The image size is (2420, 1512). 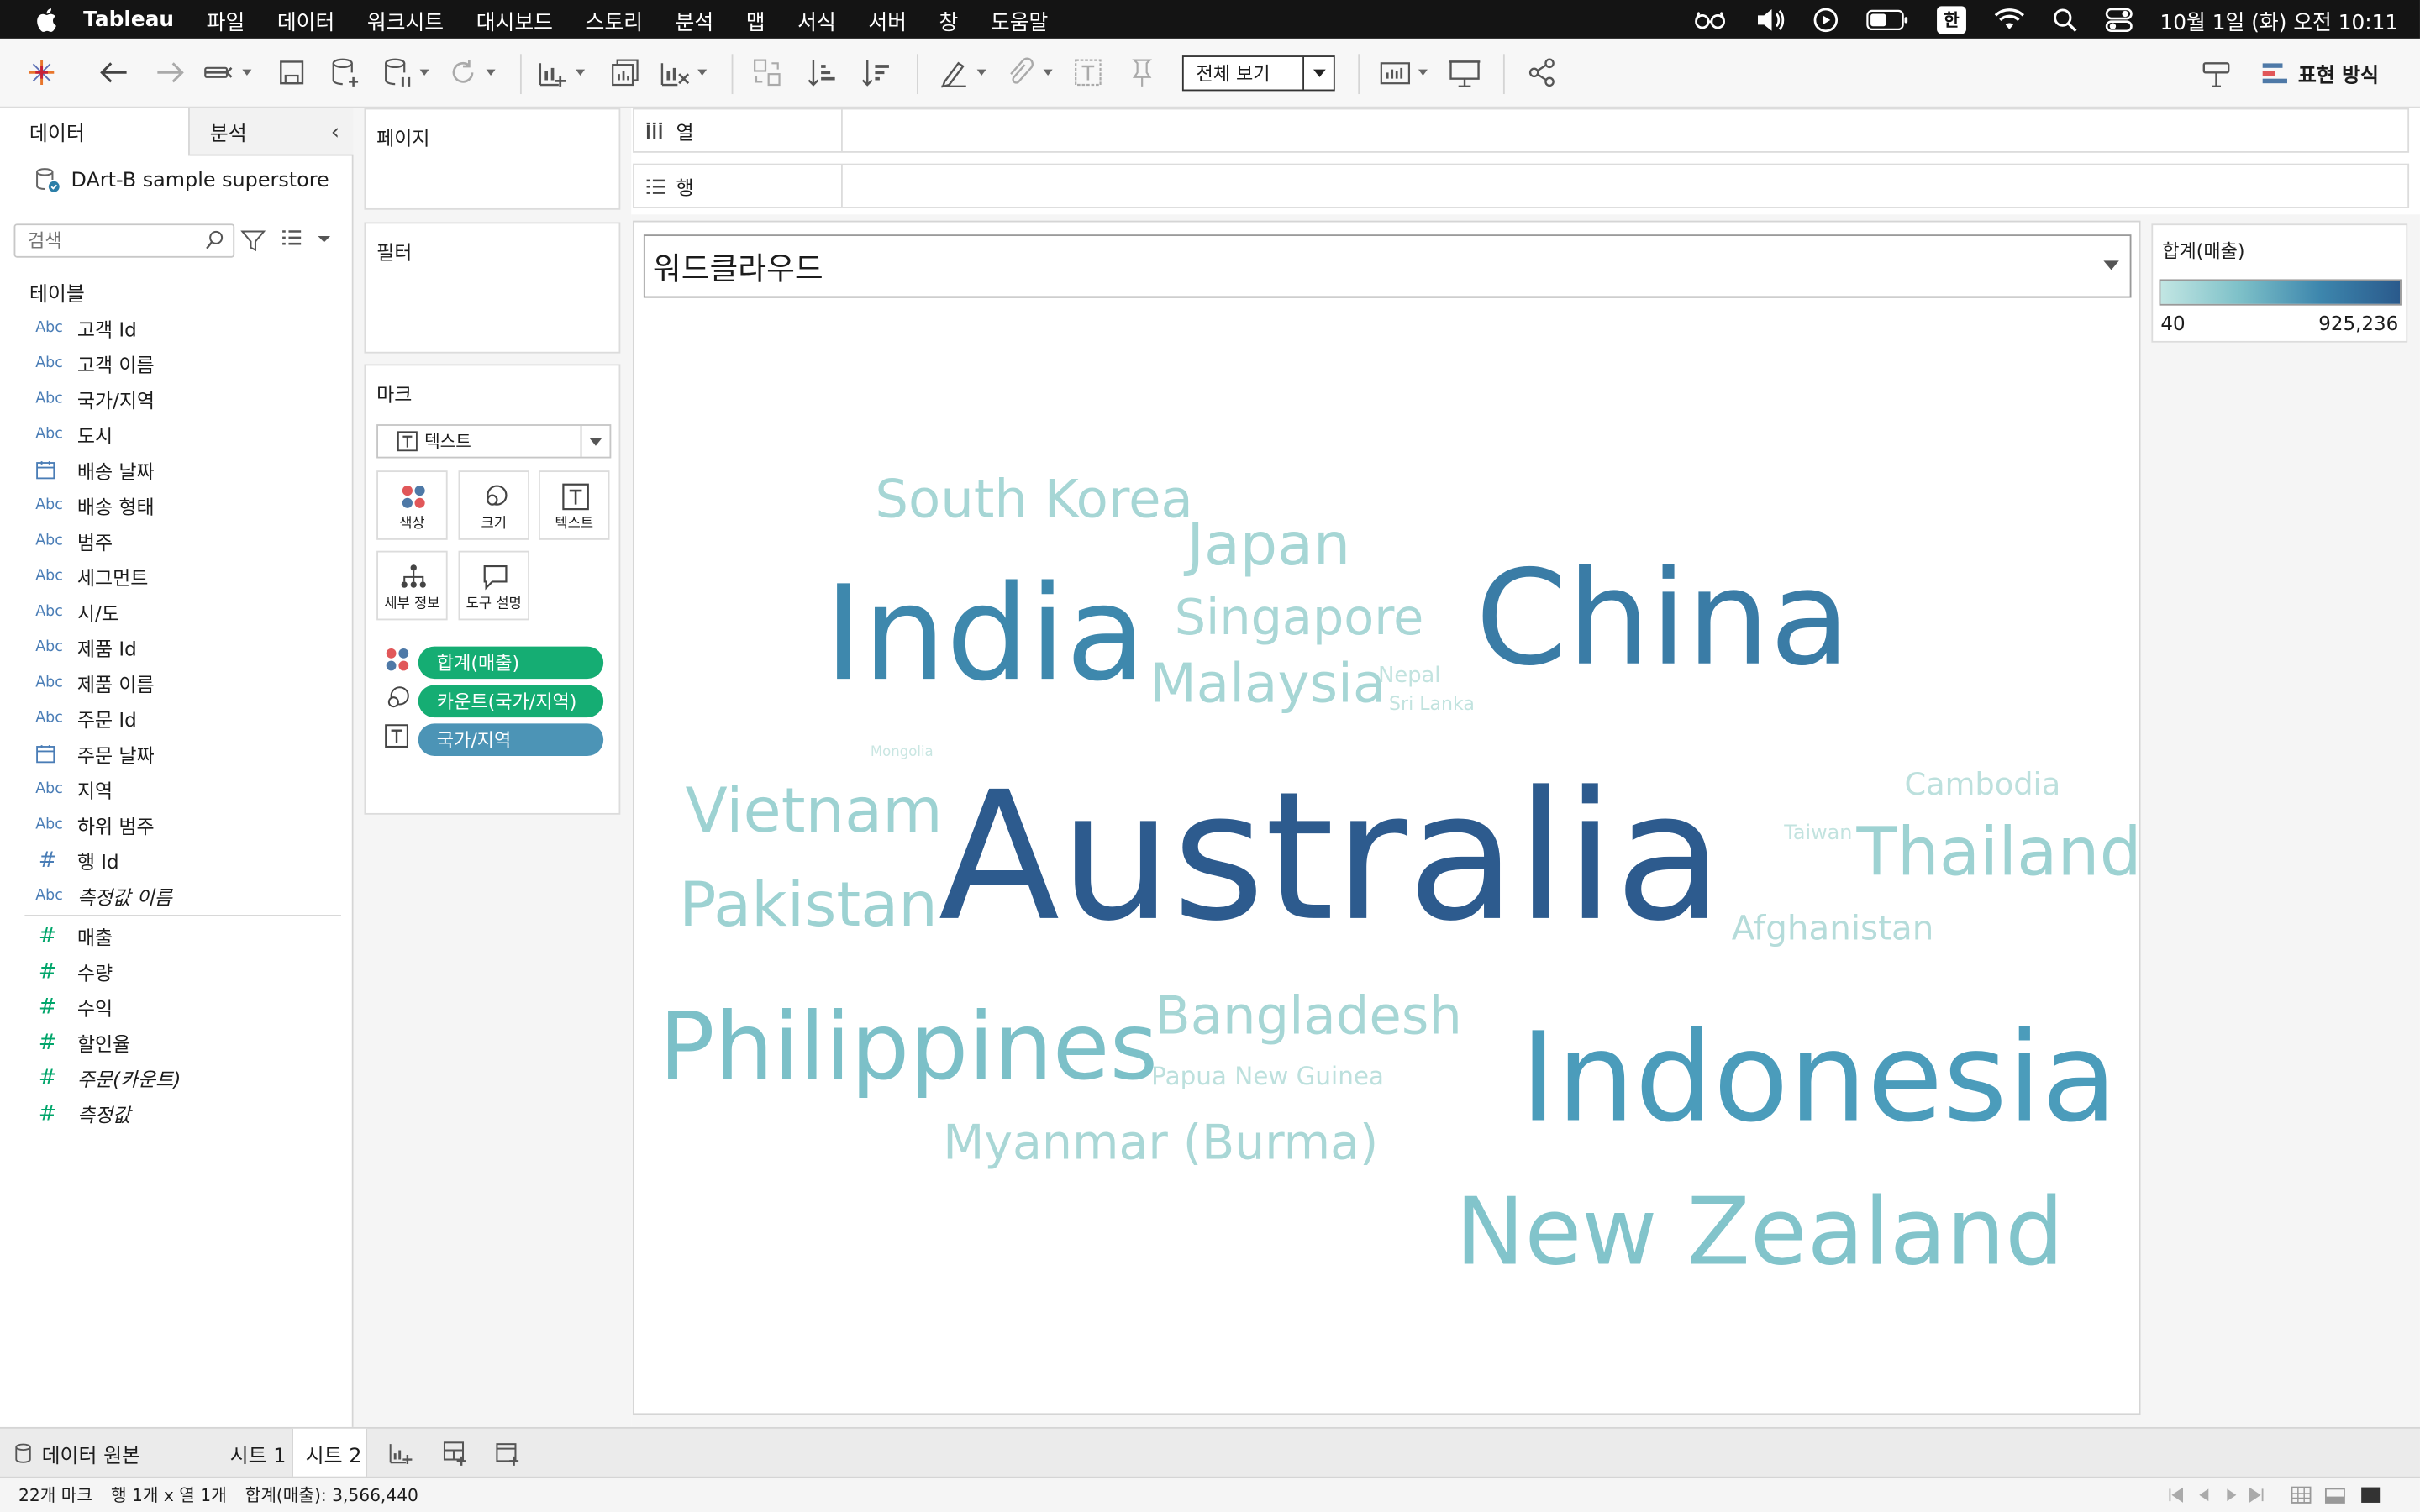 I want to click on tab-sheet-2: 시트 2, so click(x=330, y=1453).